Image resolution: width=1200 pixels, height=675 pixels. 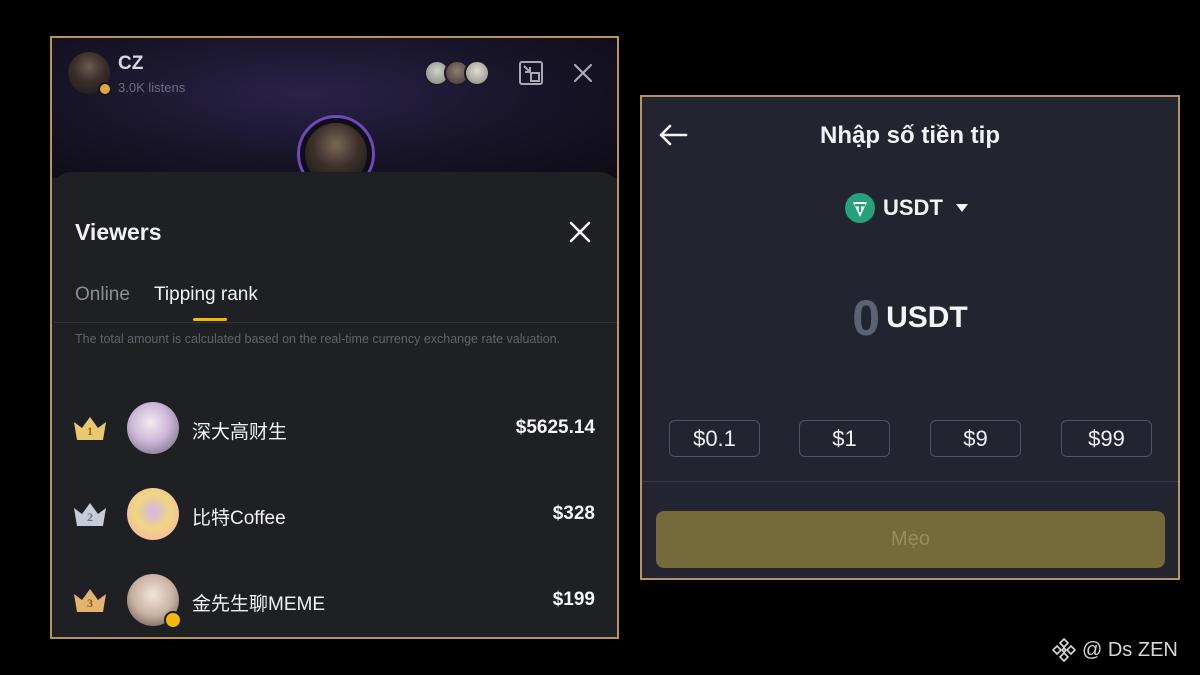 I want to click on rank-row: 1 深大高财生 $5625.14, so click(x=335, y=428).